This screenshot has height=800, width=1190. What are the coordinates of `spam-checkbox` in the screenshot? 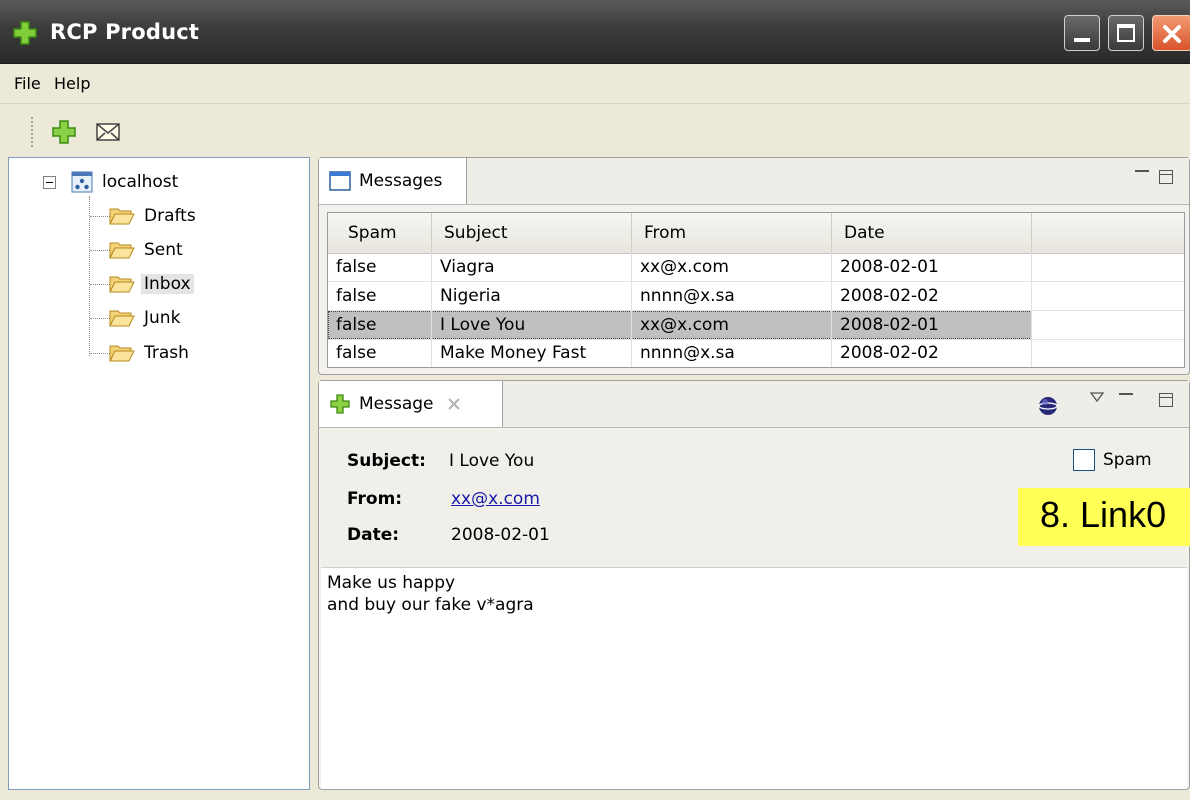 It's located at (1084, 460).